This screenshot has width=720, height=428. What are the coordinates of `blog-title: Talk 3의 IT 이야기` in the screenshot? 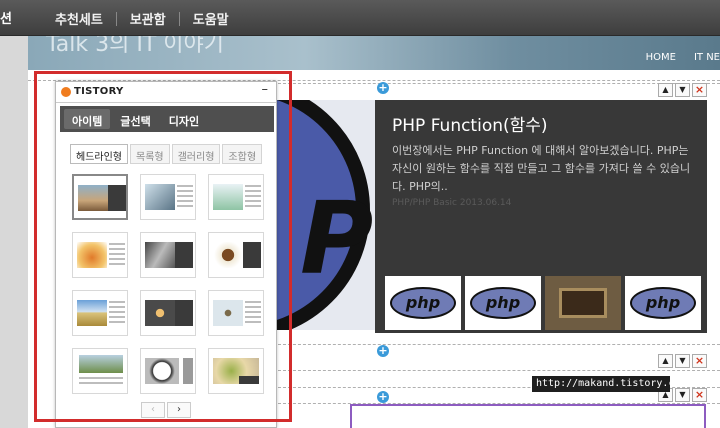 It's located at (135, 47).